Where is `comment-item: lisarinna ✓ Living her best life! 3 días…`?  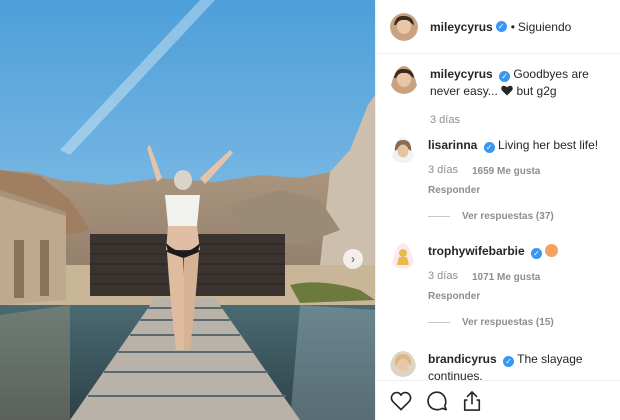 comment-item: lisarinna ✓ Living her best life! 3 días… is located at coordinates (498, 181).